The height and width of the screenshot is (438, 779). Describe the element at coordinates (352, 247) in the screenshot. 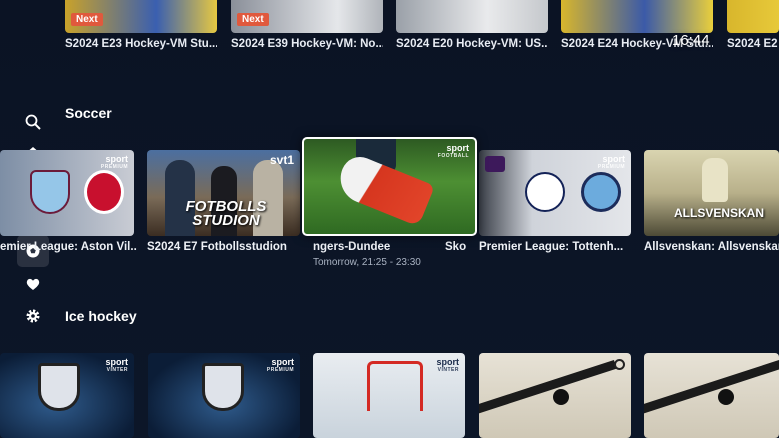

I see `soccer-card-title: ngers-Dundee` at that location.